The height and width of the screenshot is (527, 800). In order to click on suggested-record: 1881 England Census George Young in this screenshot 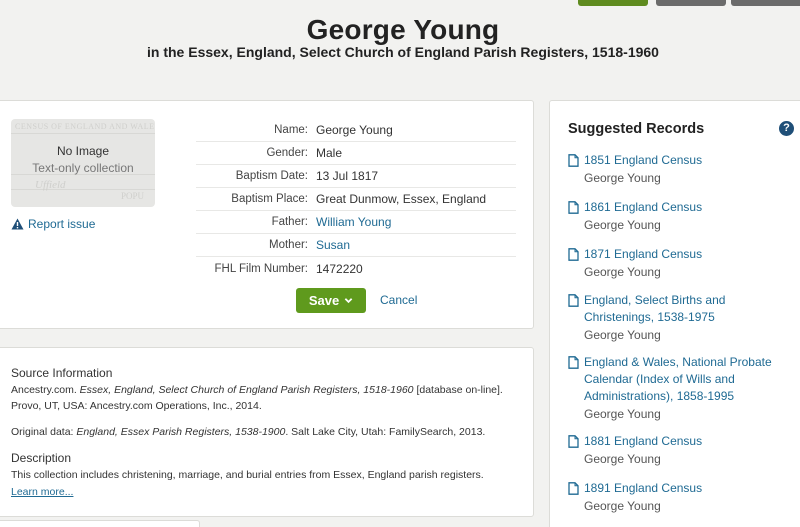, I will do `click(683, 450)`.